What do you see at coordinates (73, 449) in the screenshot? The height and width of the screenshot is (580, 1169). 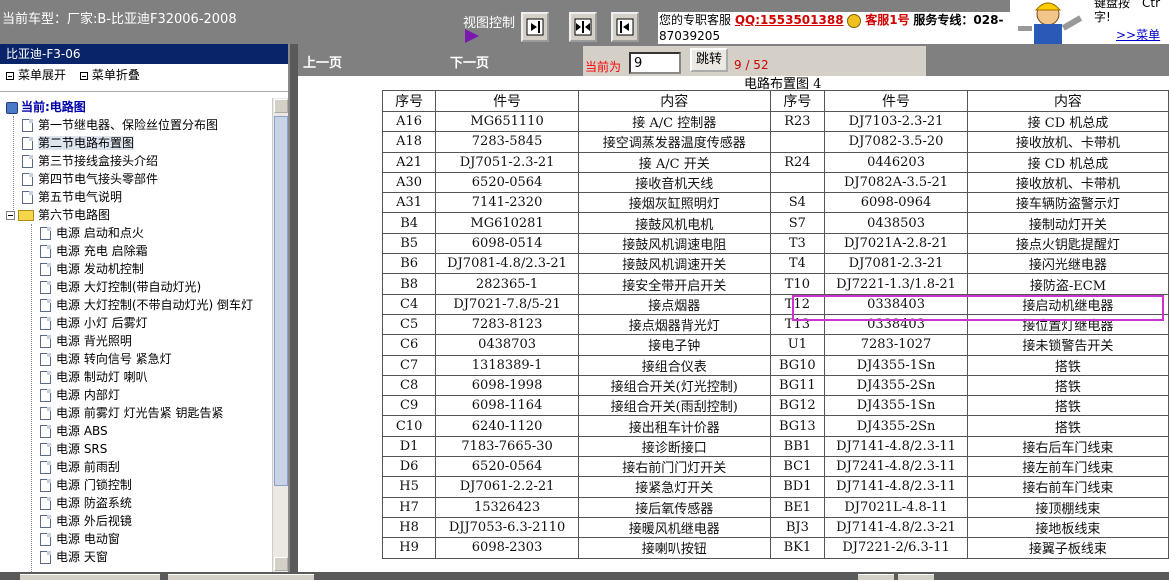 I see `tree-item-circuit: 电源 SRS` at bounding box center [73, 449].